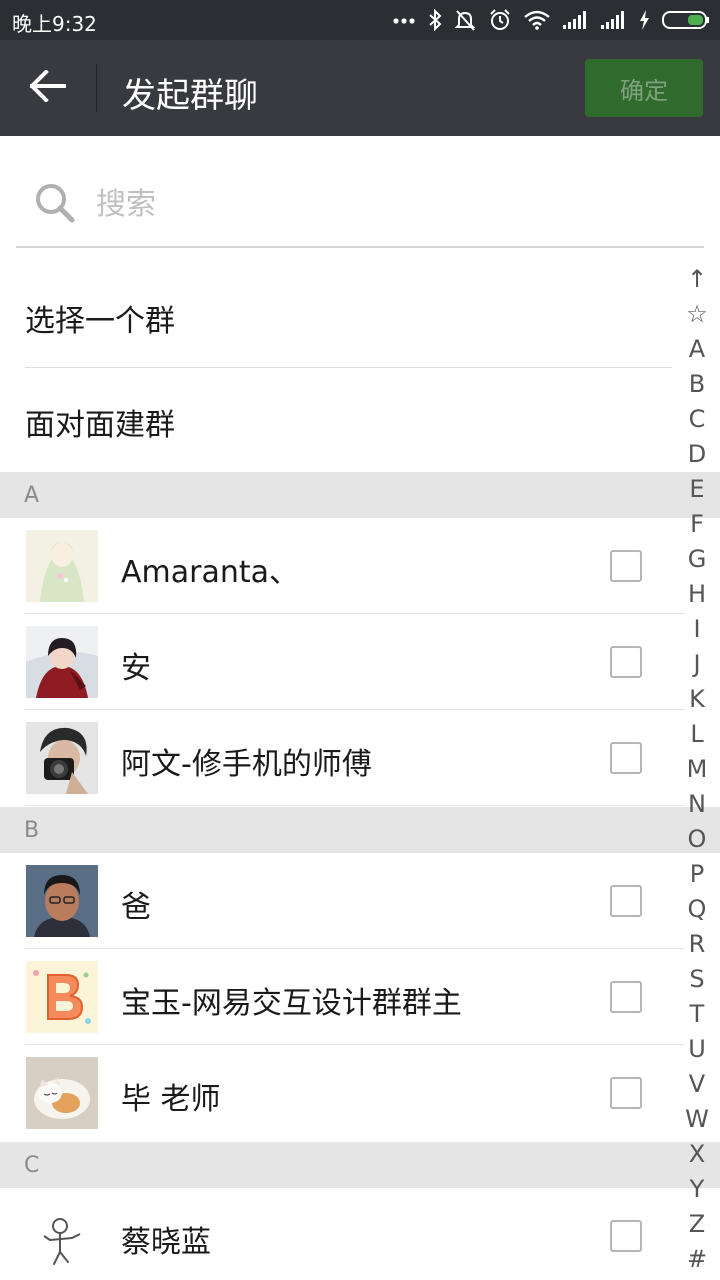 The height and width of the screenshot is (1280, 720). What do you see at coordinates (62, 758) in the screenshot?
I see `avatar-camera-photographer` at bounding box center [62, 758].